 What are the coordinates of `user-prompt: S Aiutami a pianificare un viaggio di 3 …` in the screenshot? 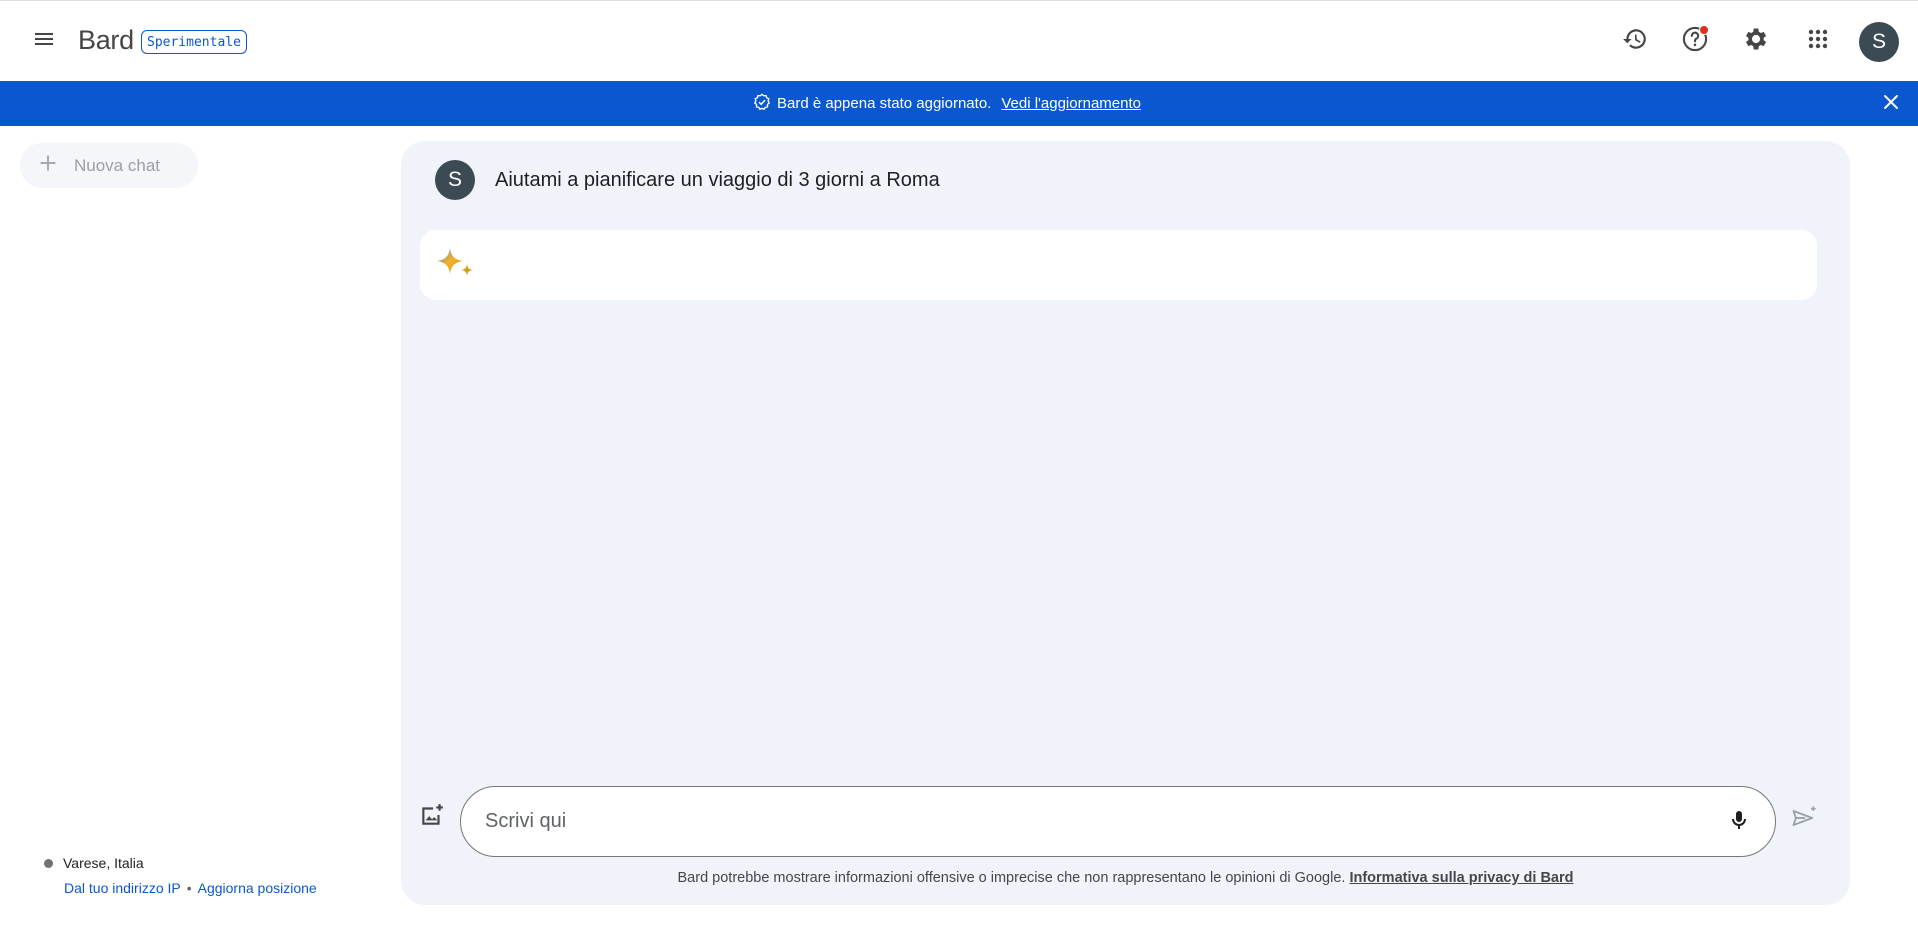 It's located at (687, 180).